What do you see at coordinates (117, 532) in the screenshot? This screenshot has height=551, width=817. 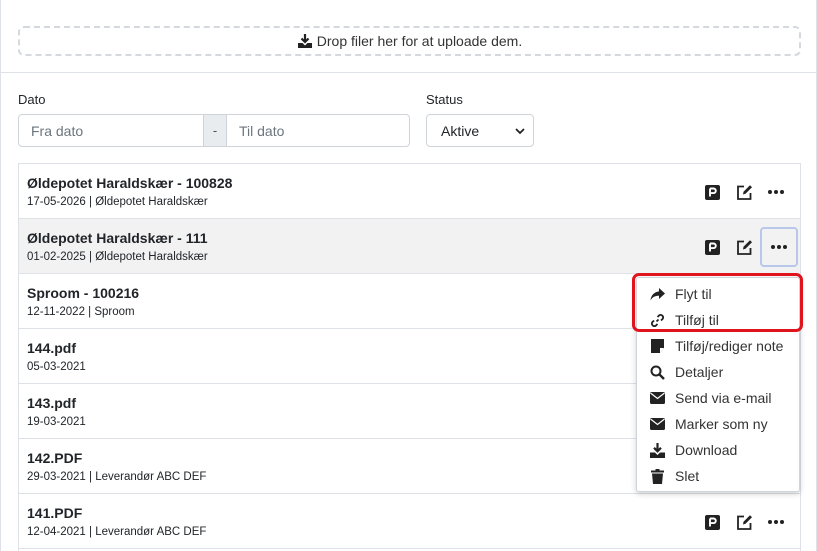 I see `item-subtitle: 12-04-2021 | Leverandør ABC DEF` at bounding box center [117, 532].